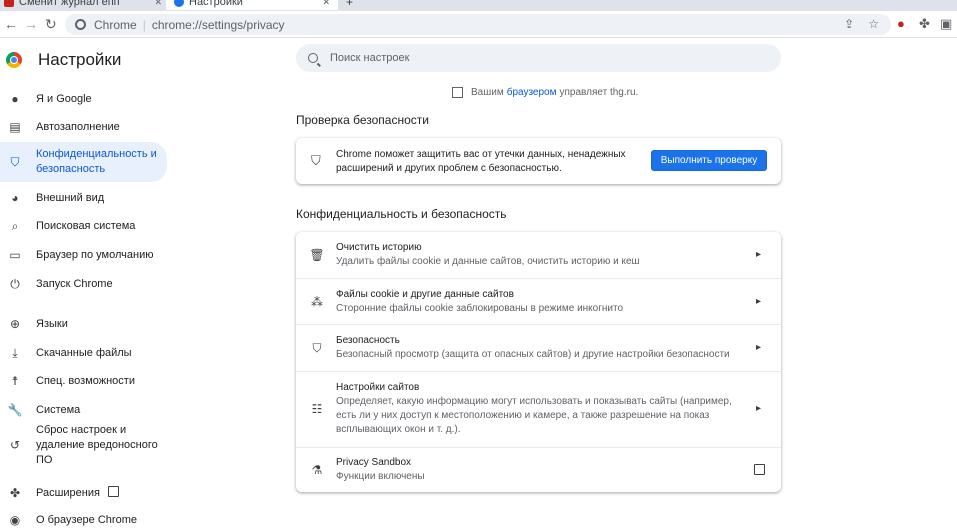 The image size is (957, 529). I want to click on share-icon: ⇪, so click(849, 24).